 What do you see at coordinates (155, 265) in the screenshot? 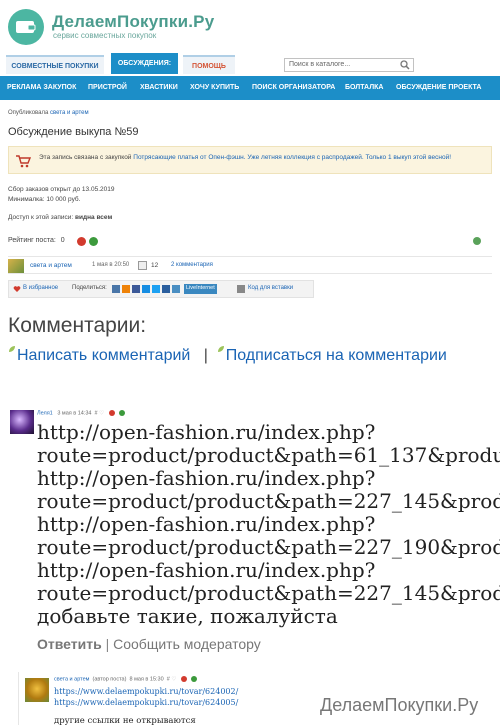
I see `views-count: 12` at bounding box center [155, 265].